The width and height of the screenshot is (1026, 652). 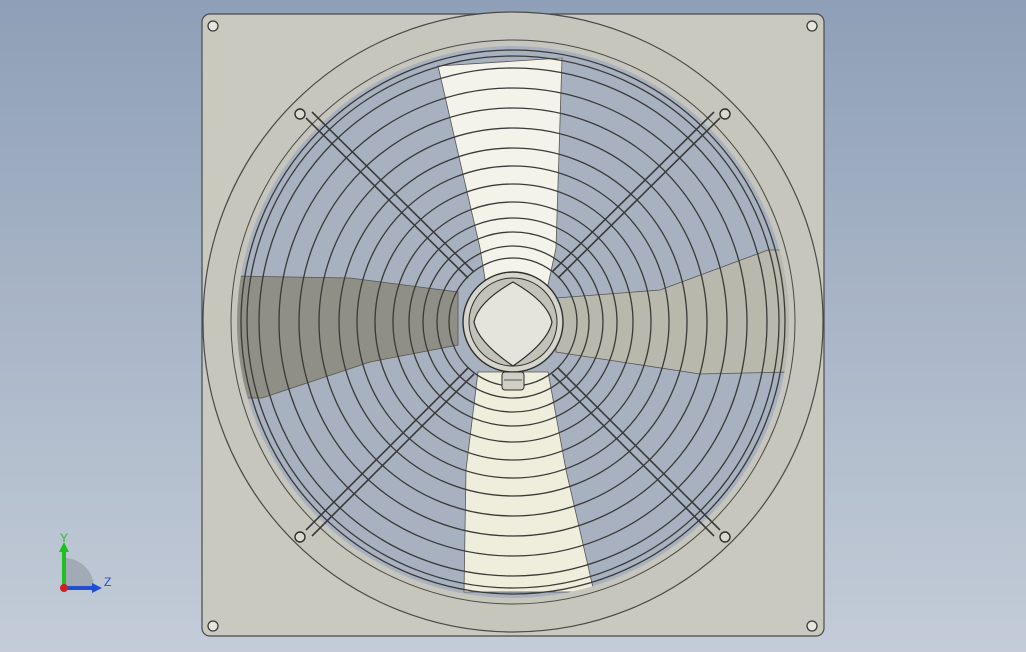 I want to click on cable-gland, so click(x=513, y=381).